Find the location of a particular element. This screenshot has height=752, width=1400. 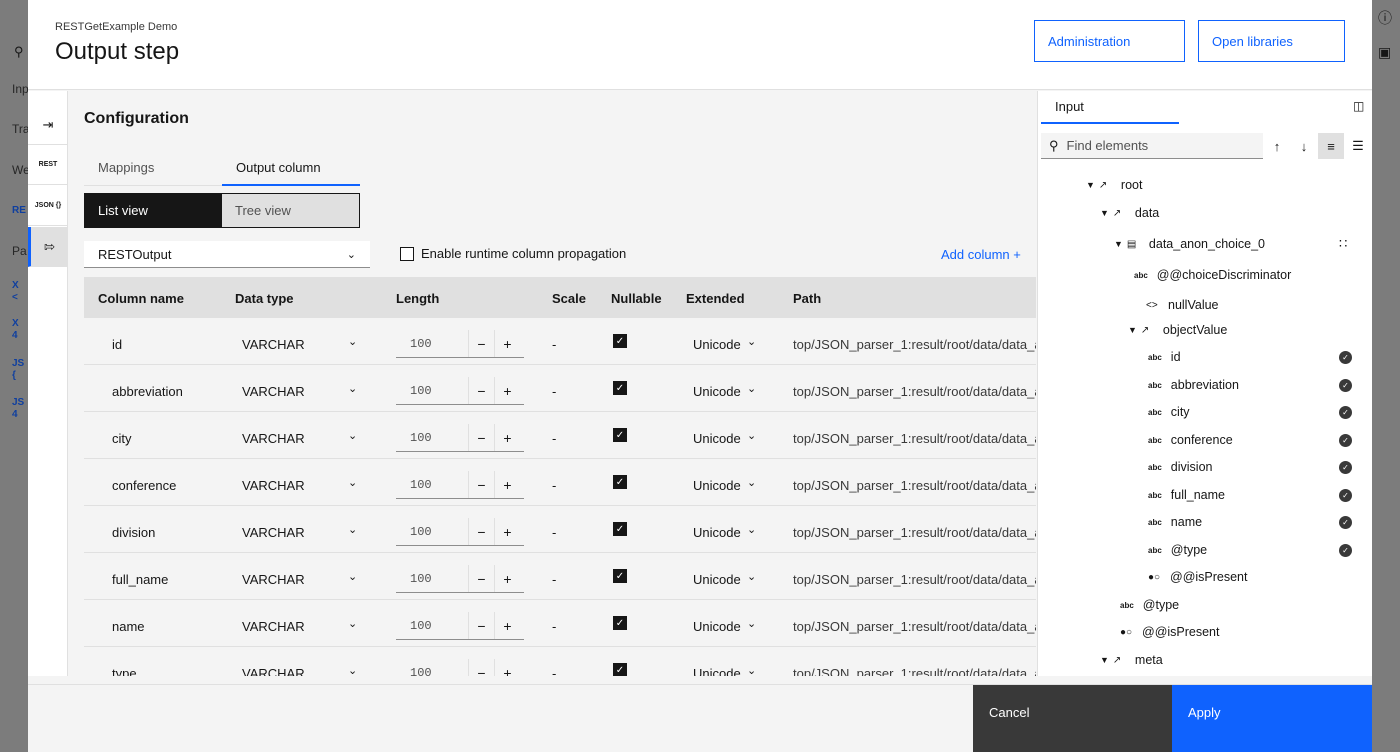

tree-node: <> nullValue is located at coordinates (1182, 305).